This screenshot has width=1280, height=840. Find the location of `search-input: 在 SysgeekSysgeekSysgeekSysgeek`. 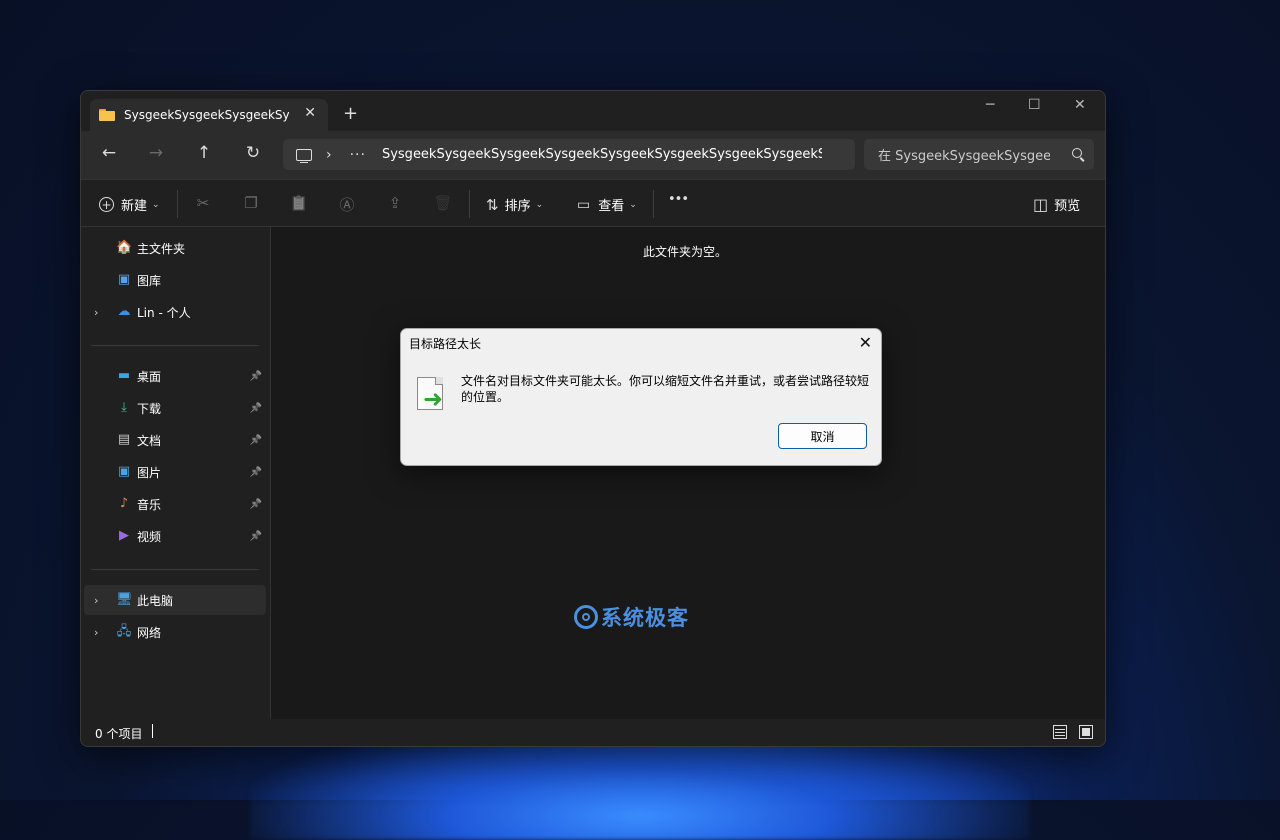

search-input: 在 SysgeekSysgeekSysgeekSysgeek is located at coordinates (964, 154).